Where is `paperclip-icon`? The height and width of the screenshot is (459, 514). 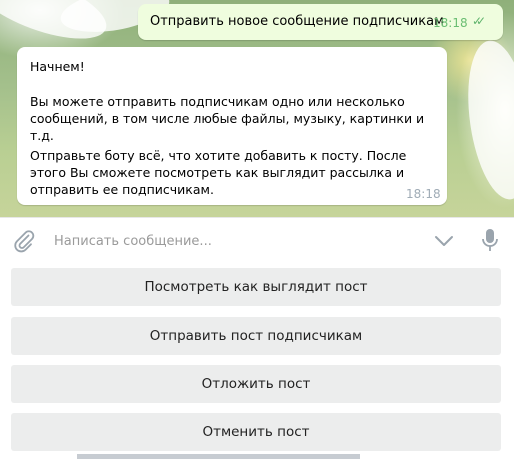
paperclip-icon is located at coordinates (24, 243).